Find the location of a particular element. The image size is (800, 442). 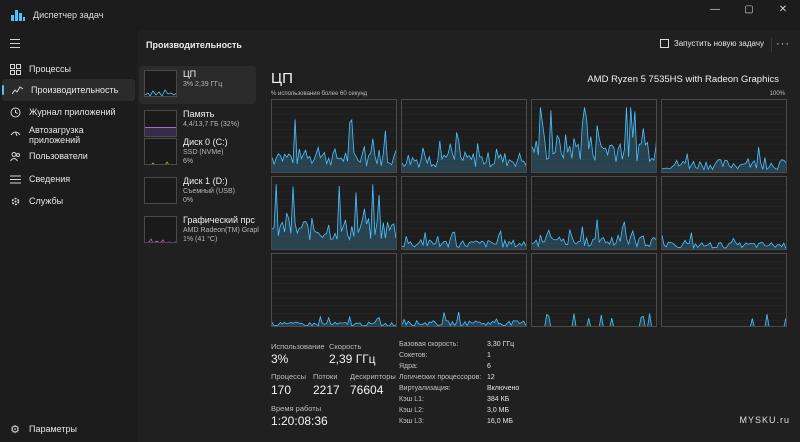

device-usage: 0% is located at coordinates (188, 200).